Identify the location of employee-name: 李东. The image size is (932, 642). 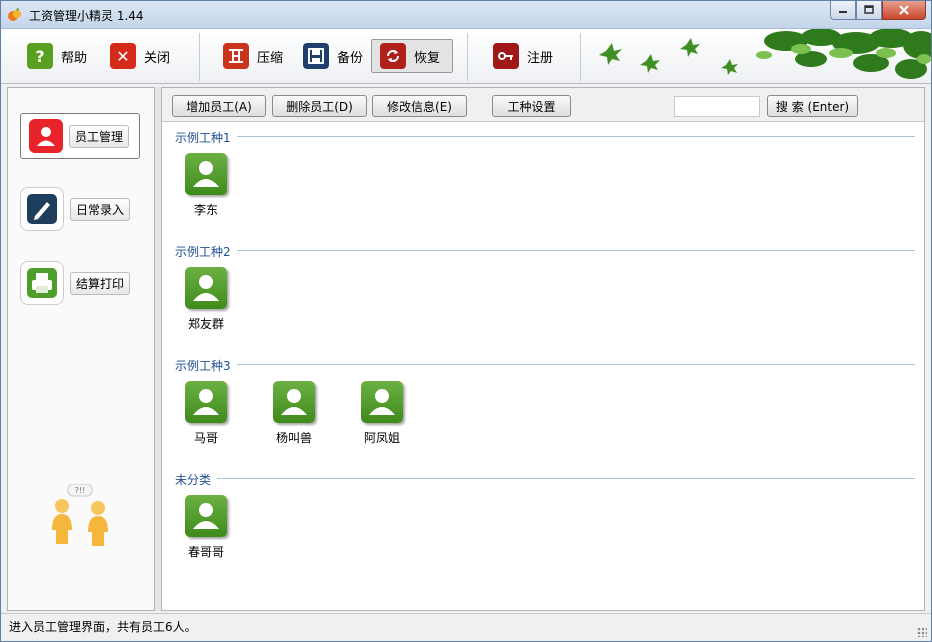
(205, 210).